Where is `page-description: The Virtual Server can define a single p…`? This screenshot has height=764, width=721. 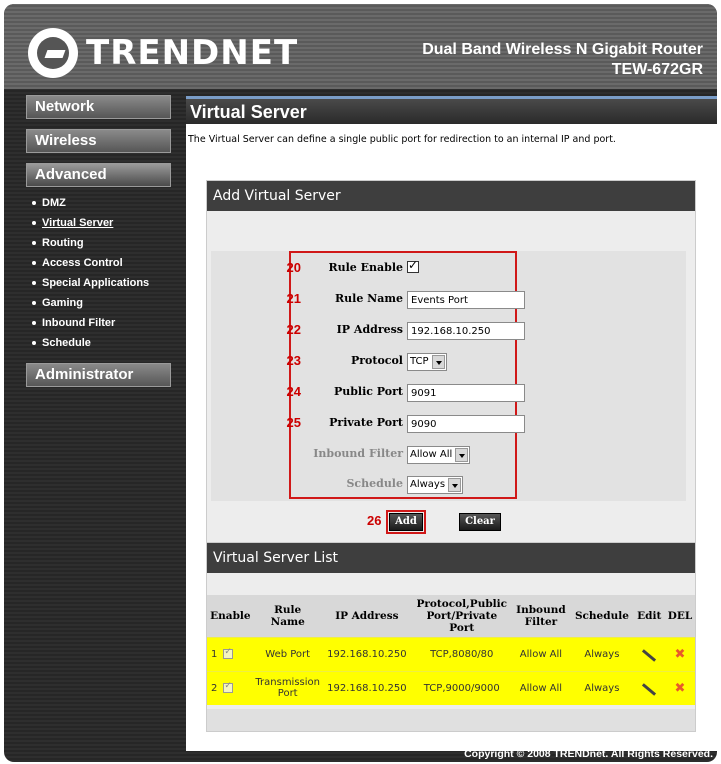 page-description: The Virtual Server can define a single p… is located at coordinates (402, 139).